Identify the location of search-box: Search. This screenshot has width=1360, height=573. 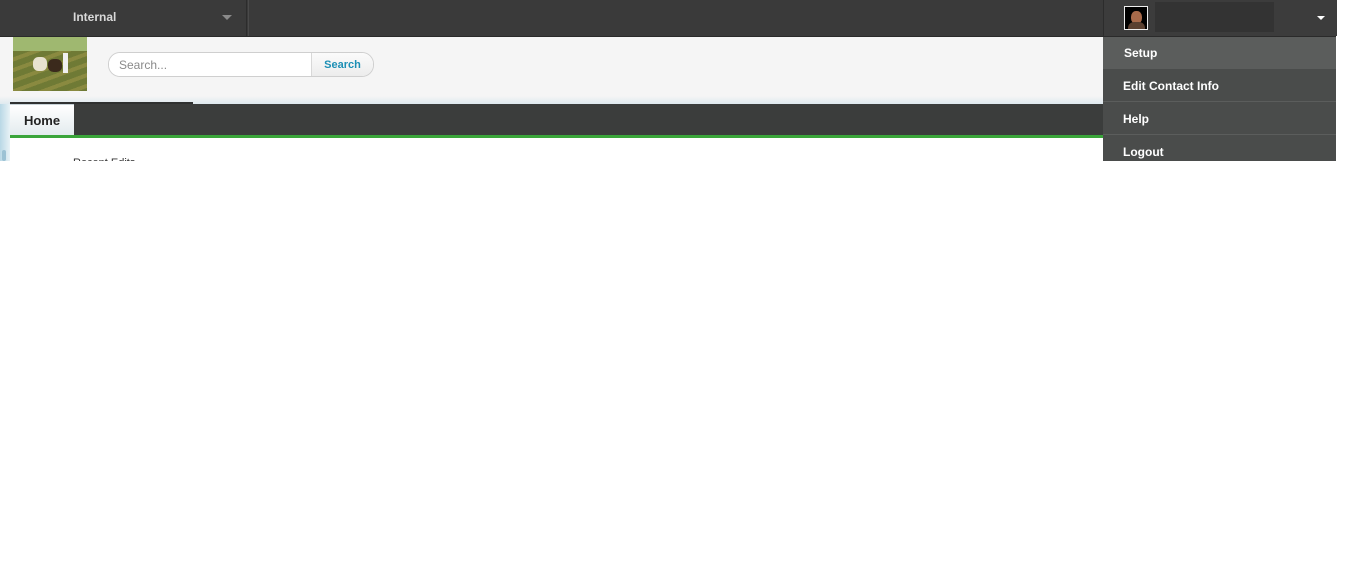
(241, 64).